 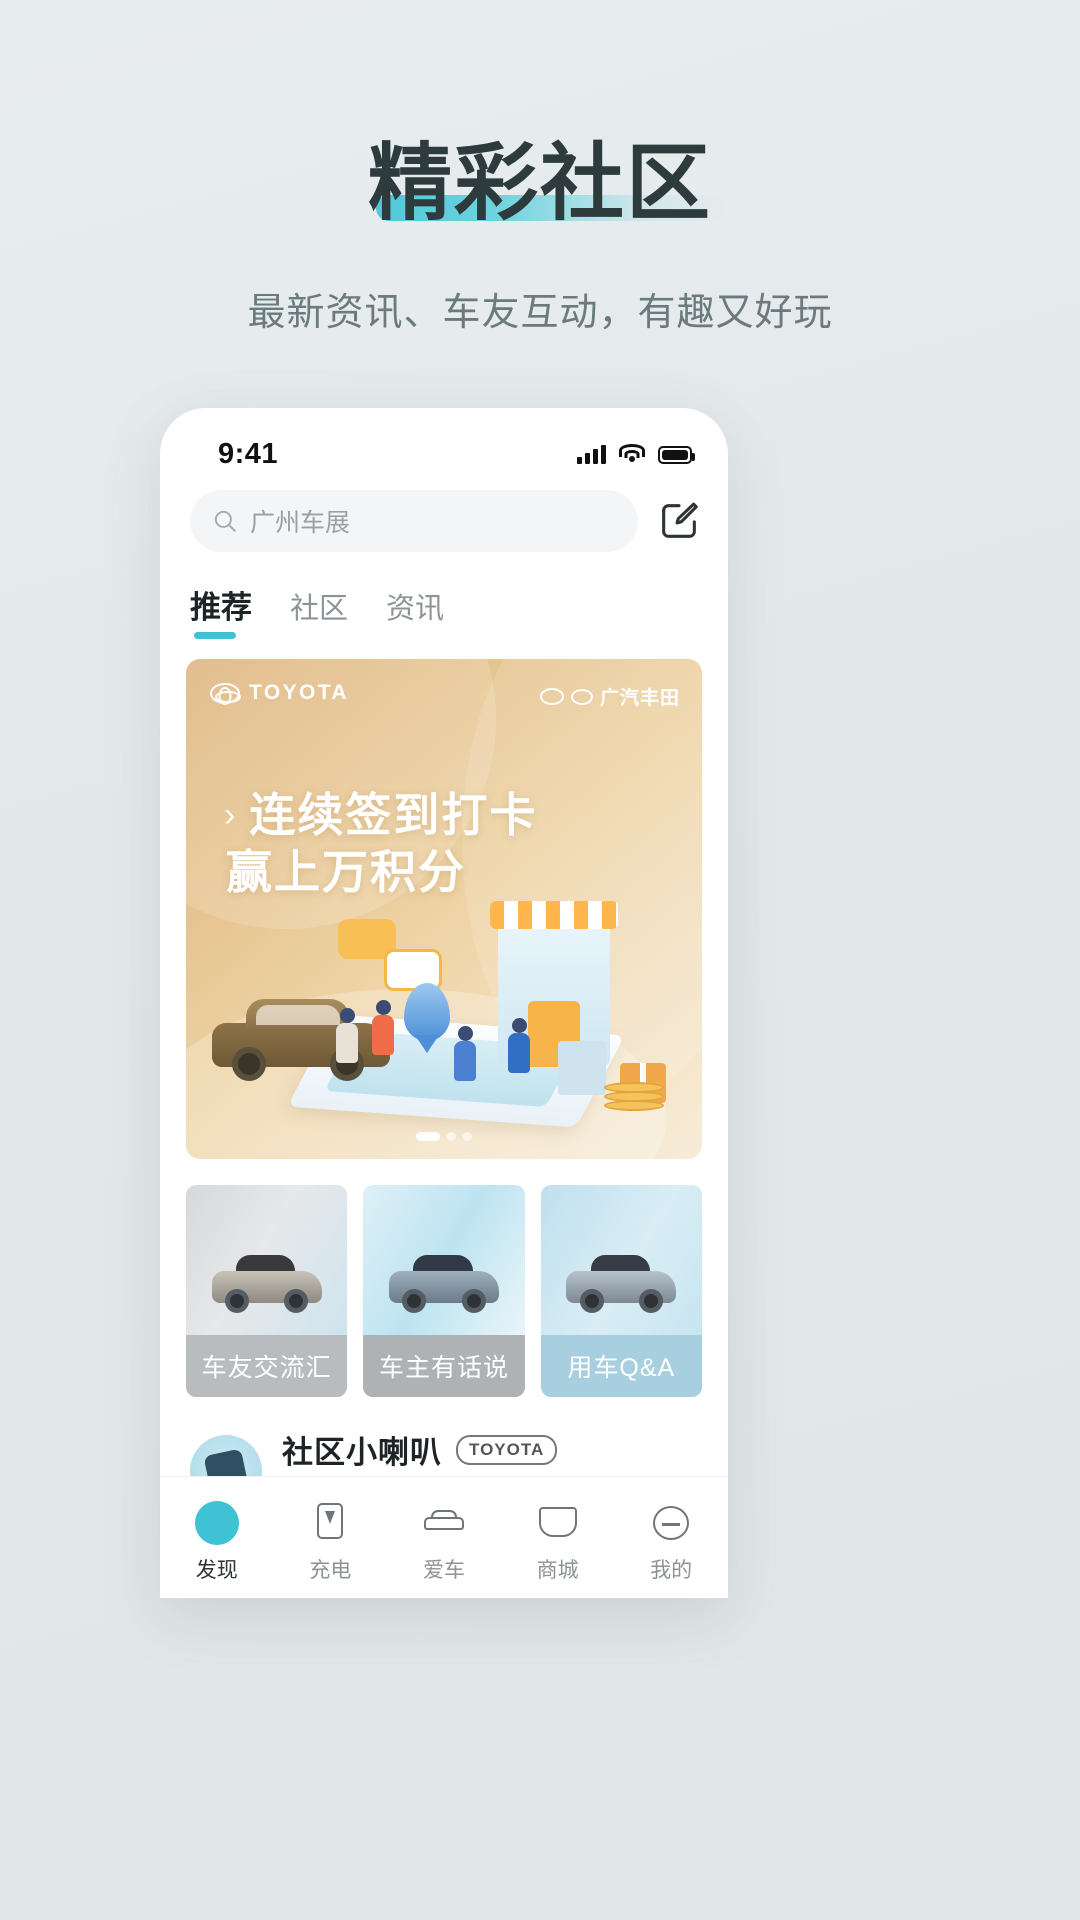 What do you see at coordinates (636, 1094) in the screenshot?
I see `coins-icon` at bounding box center [636, 1094].